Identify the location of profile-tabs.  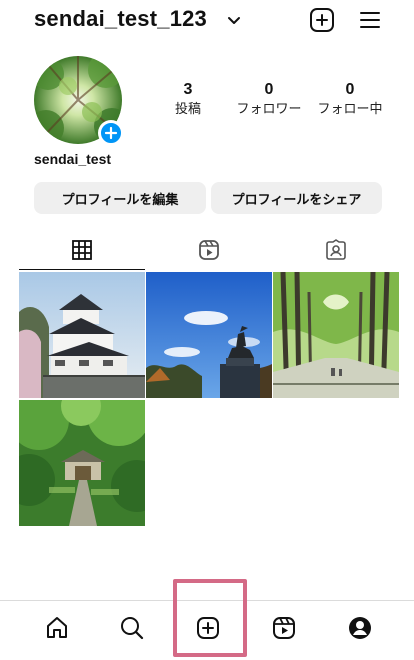
(209, 250).